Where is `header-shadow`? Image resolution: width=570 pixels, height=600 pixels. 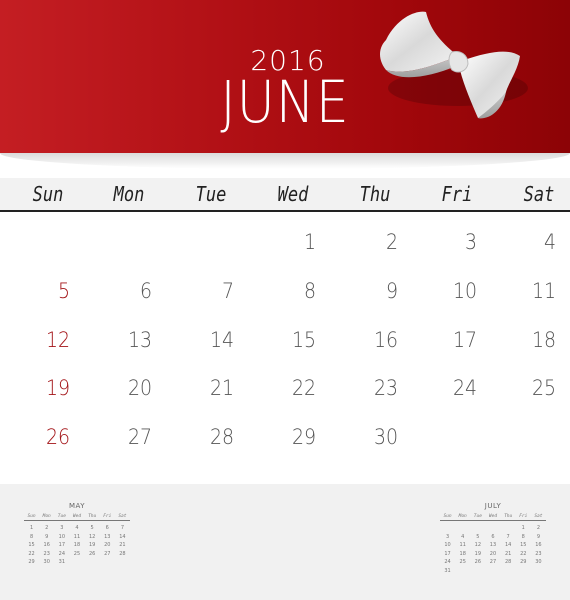 header-shadow is located at coordinates (285, 161).